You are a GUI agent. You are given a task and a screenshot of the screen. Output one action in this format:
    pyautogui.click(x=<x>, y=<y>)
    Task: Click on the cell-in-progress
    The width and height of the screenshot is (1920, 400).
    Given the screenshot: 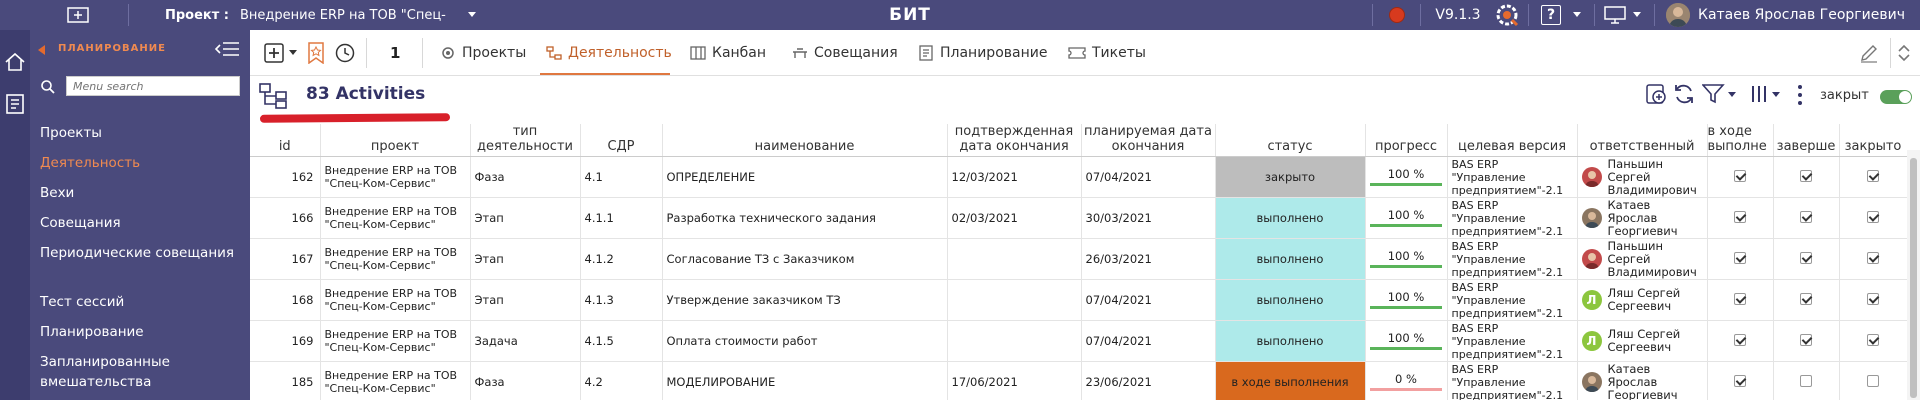 What is the action you would take?
    pyautogui.click(x=1740, y=218)
    